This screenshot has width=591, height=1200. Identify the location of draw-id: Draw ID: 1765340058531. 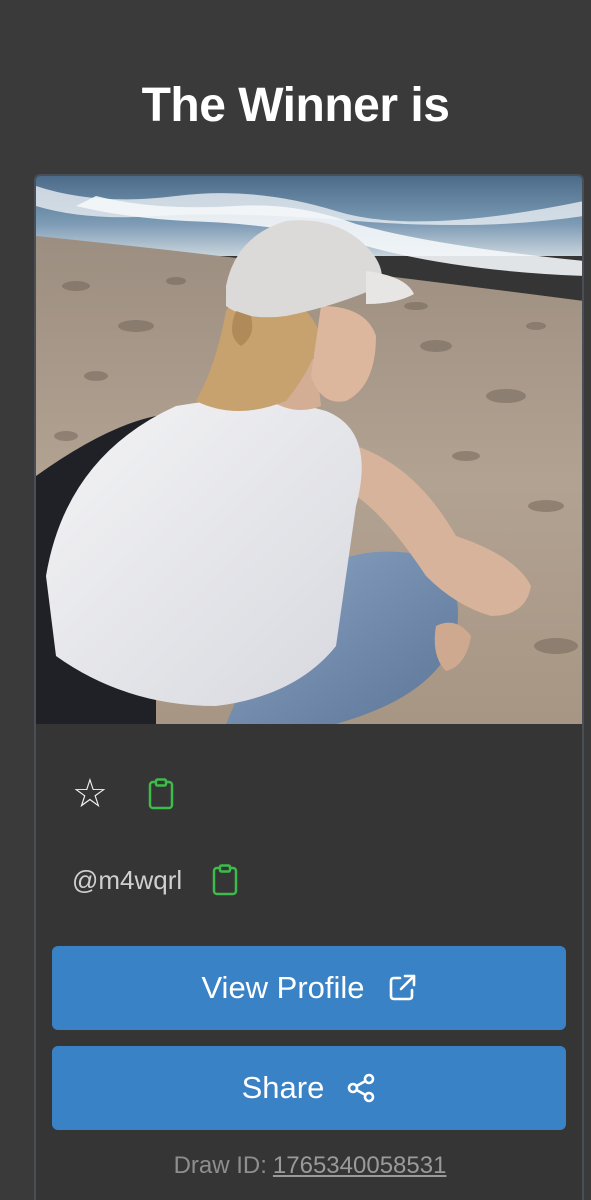
(309, 1166).